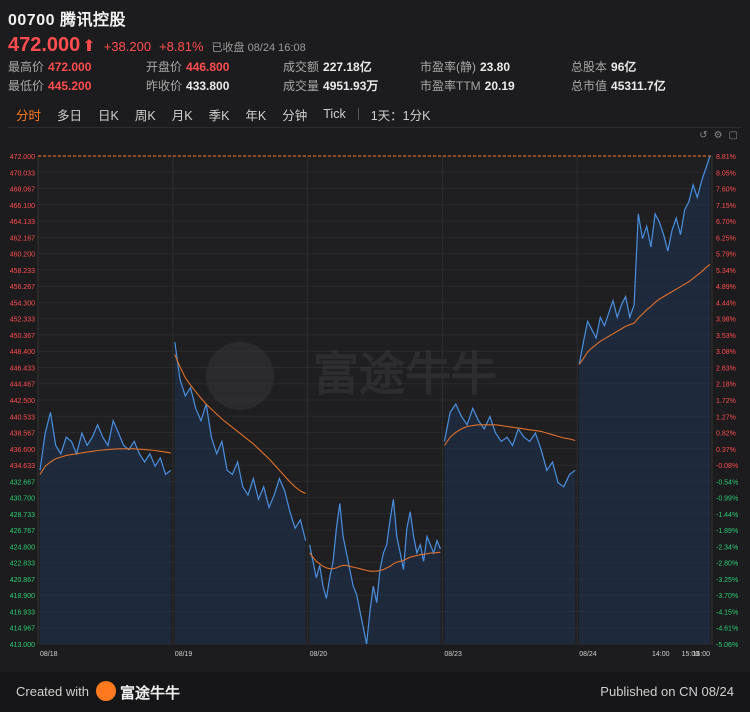  Describe the element at coordinates (22, 336) in the screenshot. I see `y-tick-label: 450.367` at that location.